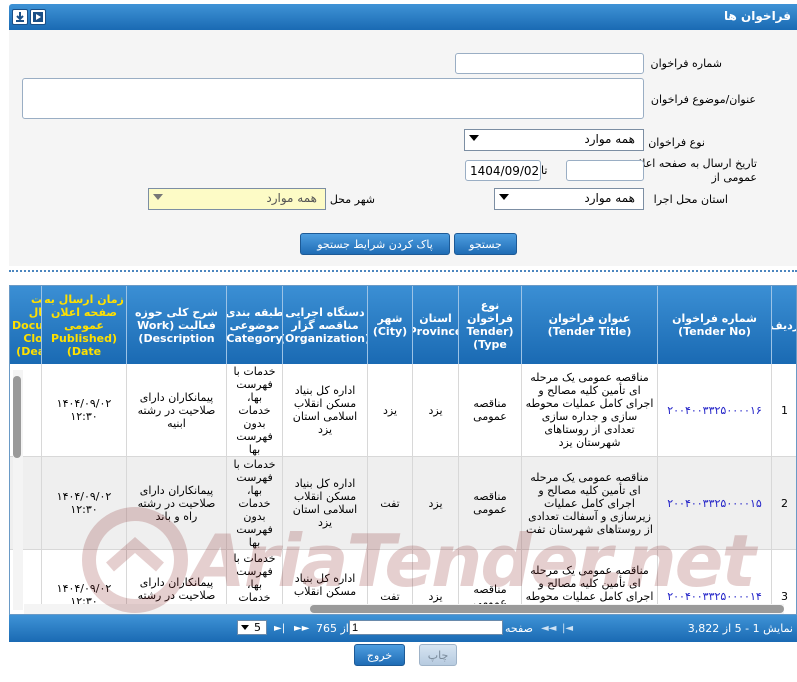 This screenshot has height=682, width=797. Describe the element at coordinates (237, 199) in the screenshot. I see `city-select: همه موارد` at that location.